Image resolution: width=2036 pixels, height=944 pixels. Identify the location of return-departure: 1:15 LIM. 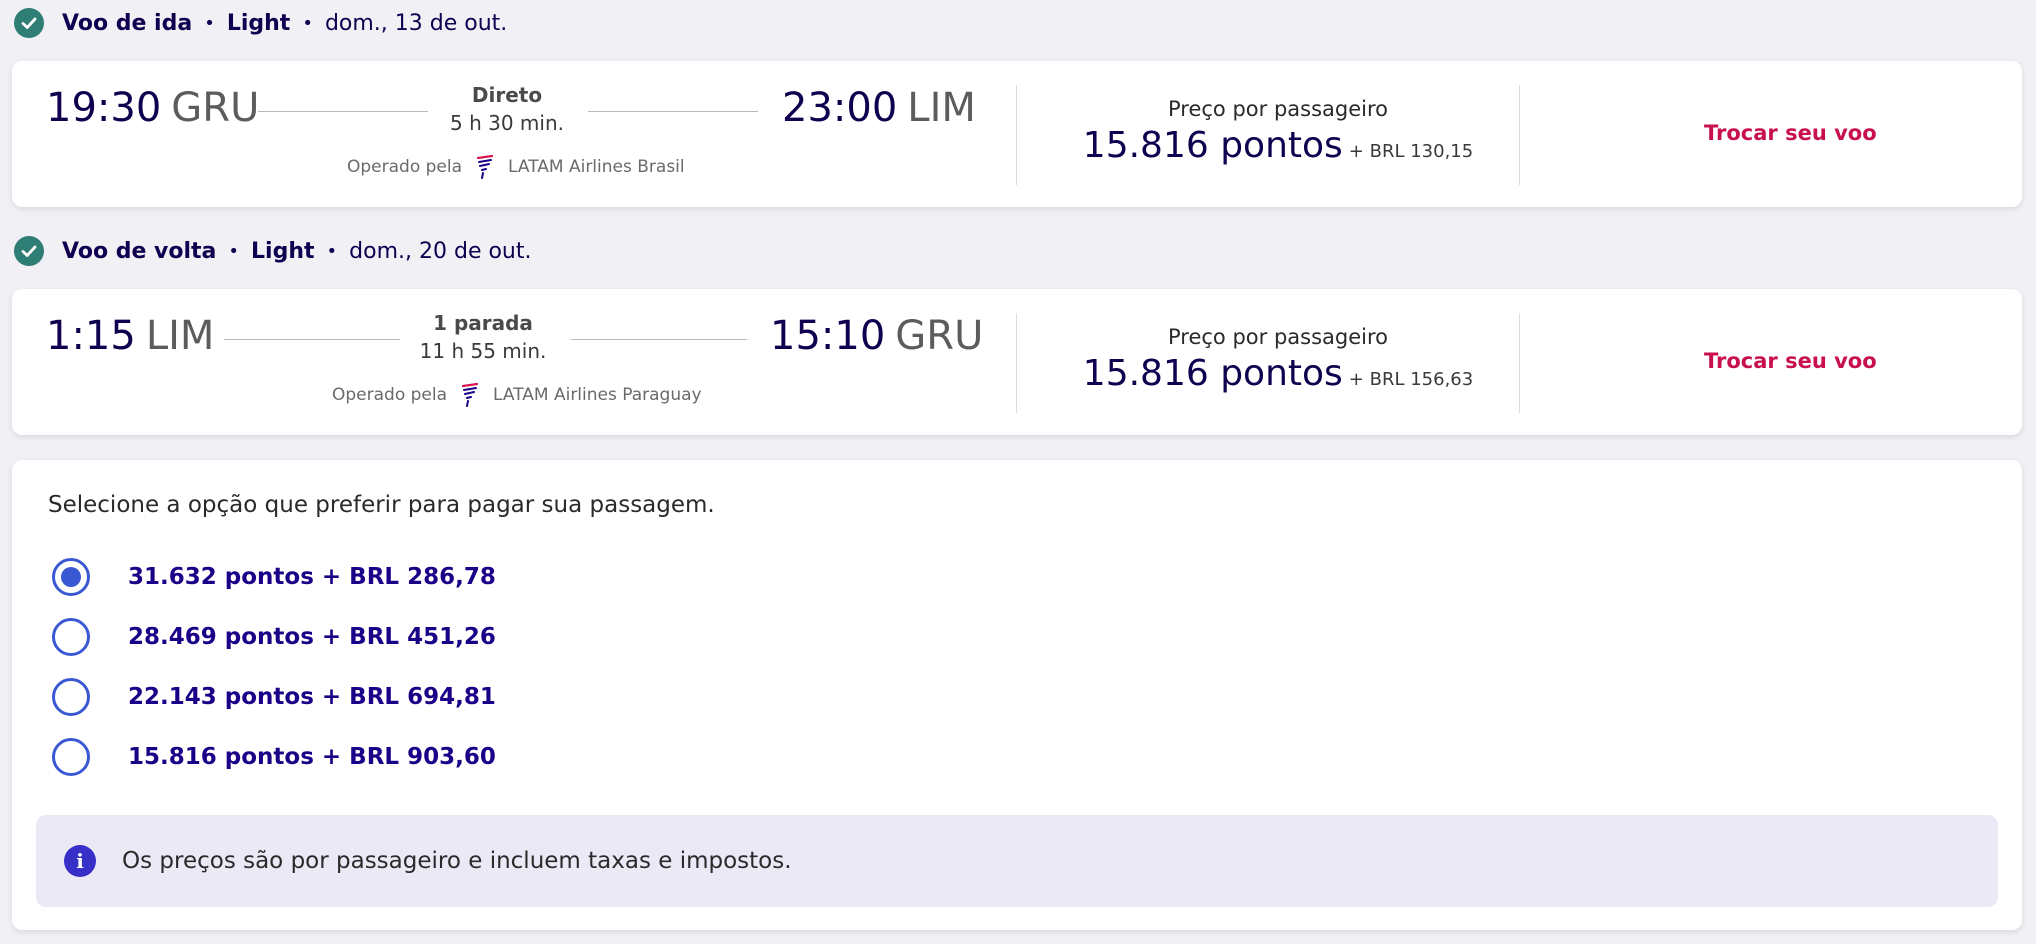
(130, 336).